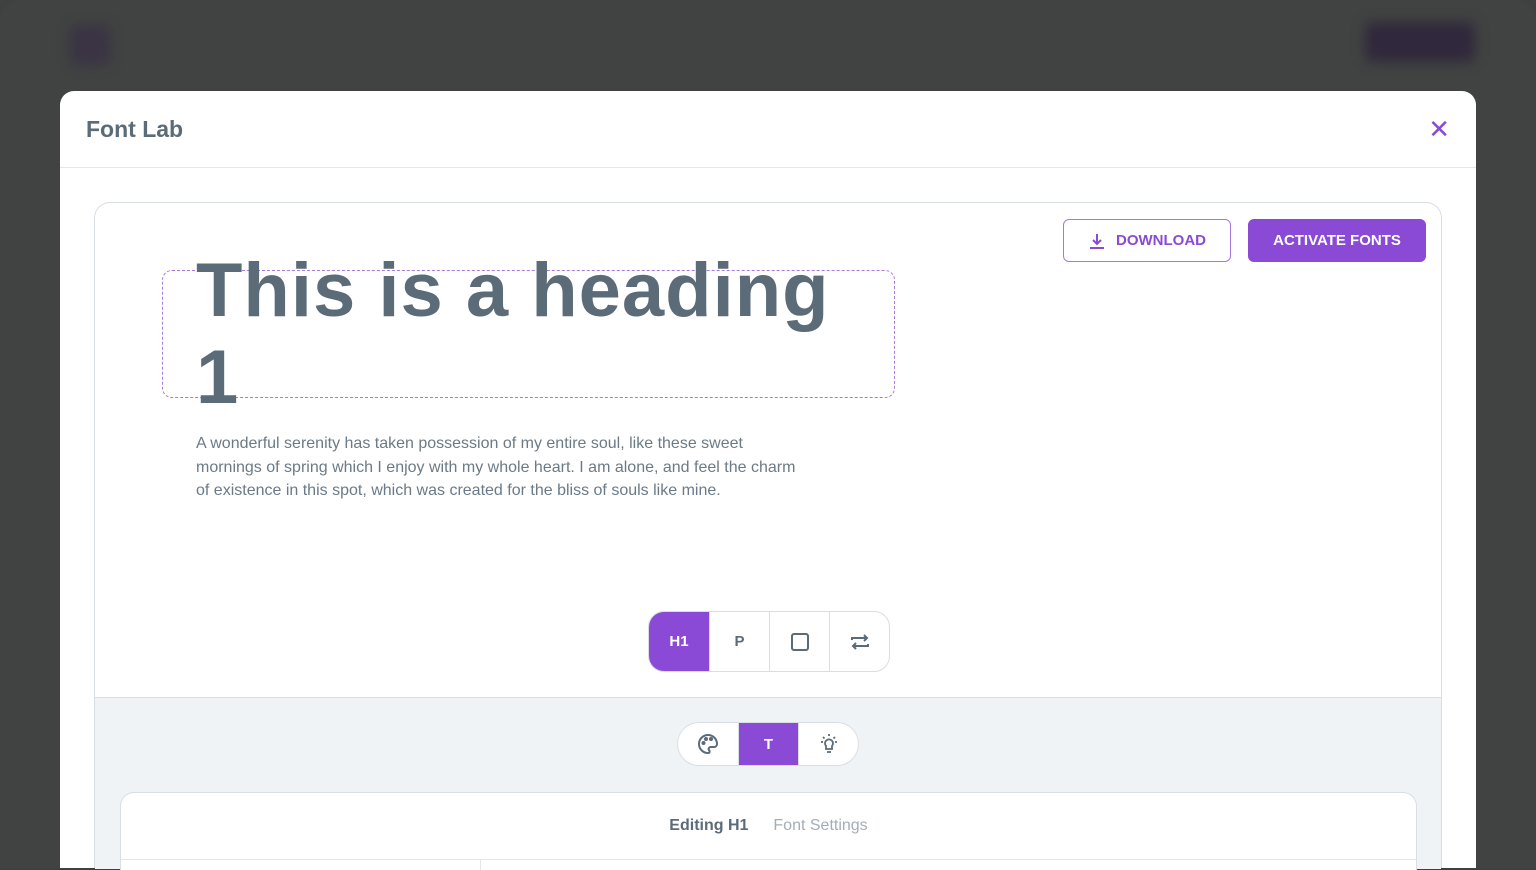  I want to click on blurred-button, so click(1420, 42).